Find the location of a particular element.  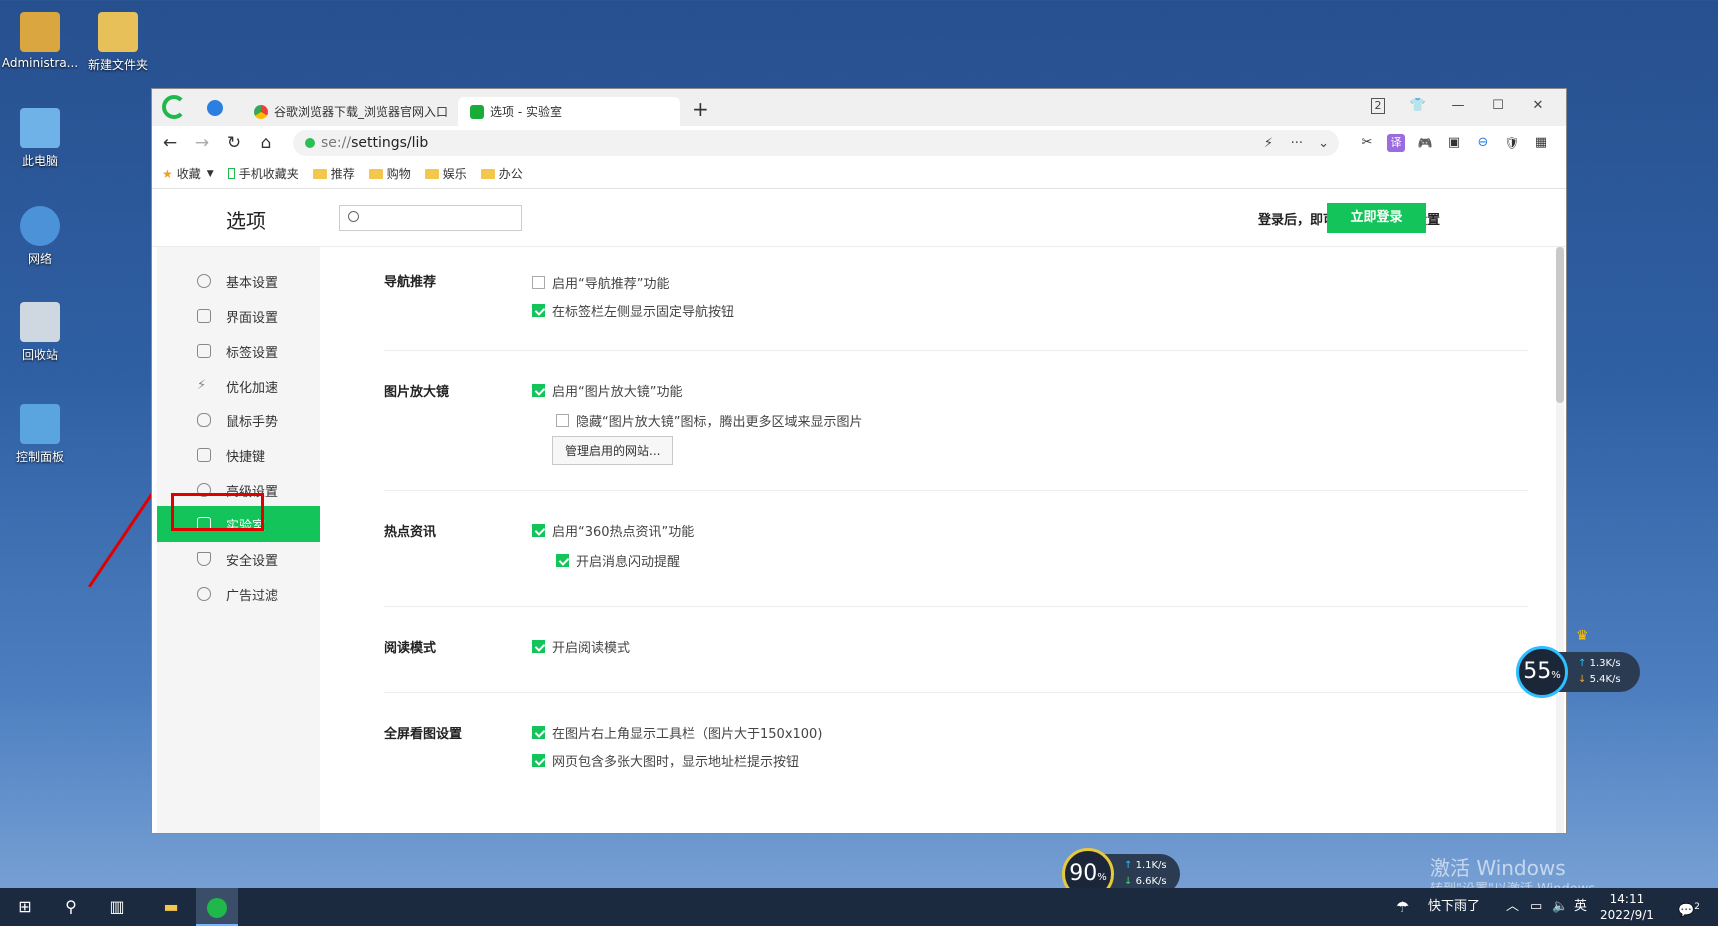

login-button: 立即登录 is located at coordinates (1376, 218).